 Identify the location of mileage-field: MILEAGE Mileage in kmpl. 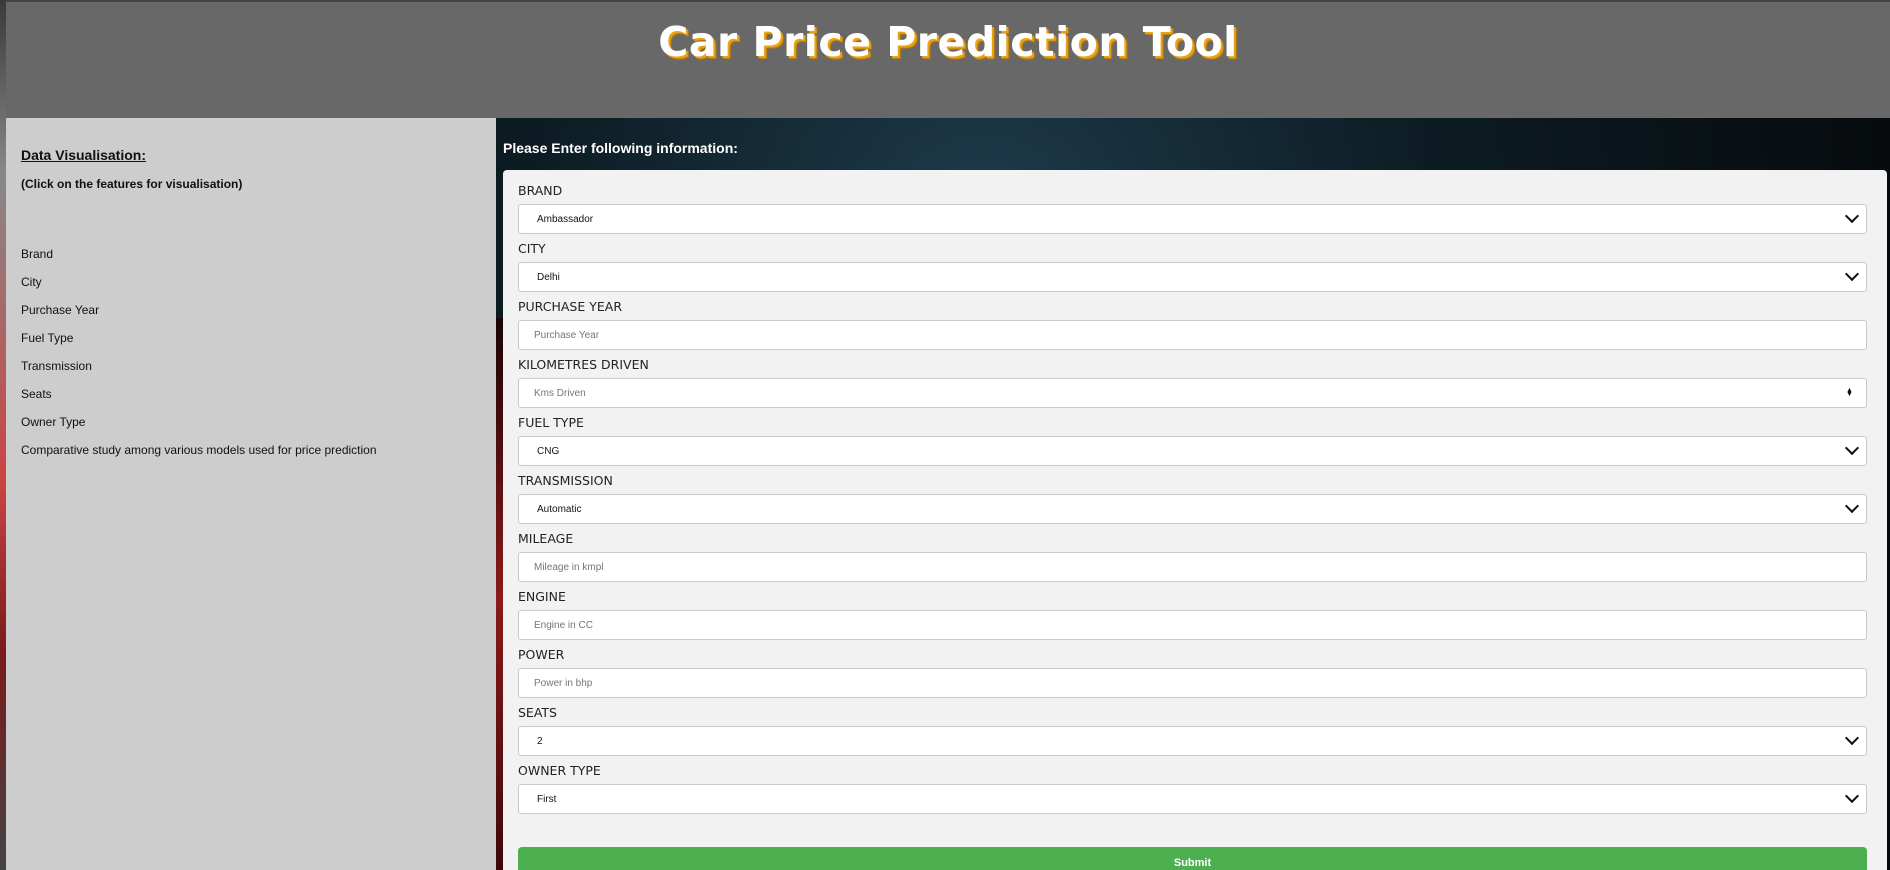
(1192, 556).